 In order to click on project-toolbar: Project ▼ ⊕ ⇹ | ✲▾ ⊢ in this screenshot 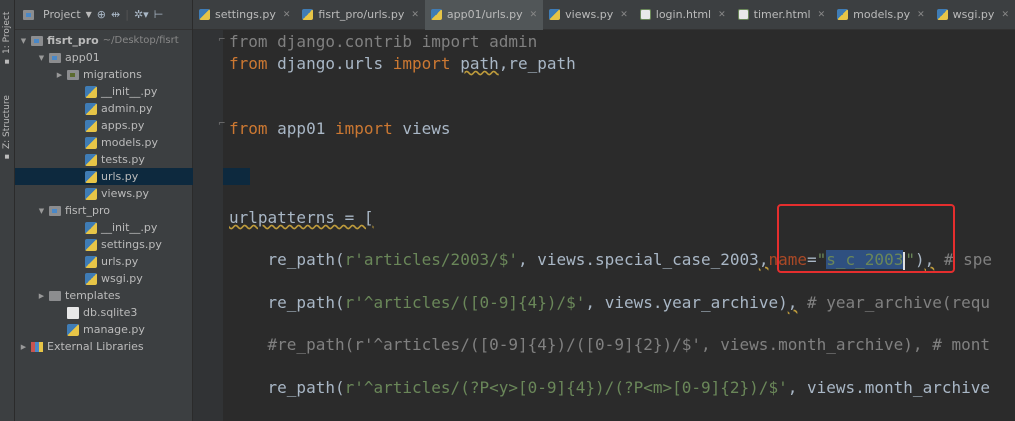, I will do `click(103, 15)`.